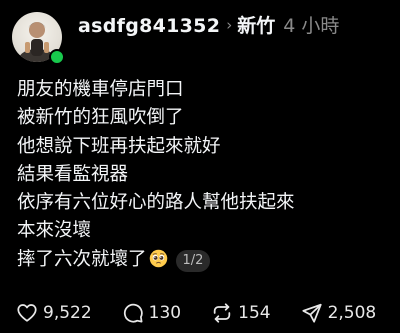 The width and height of the screenshot is (400, 333). Describe the element at coordinates (158, 258) in the screenshot. I see `pleading-face-emoji-icon` at that location.